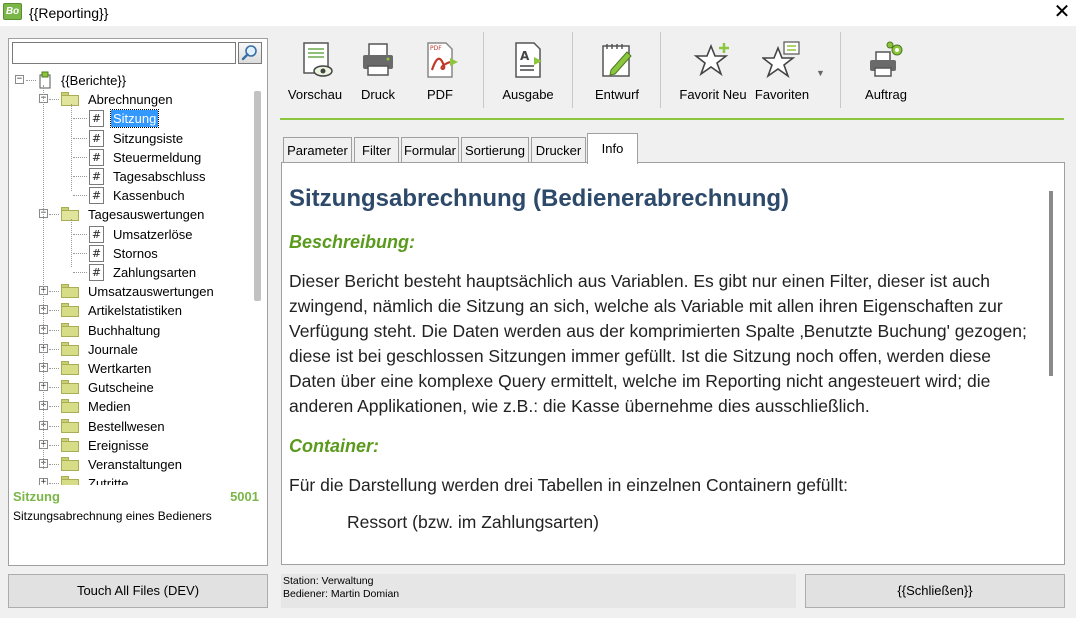  Describe the element at coordinates (129, 138) in the screenshot. I see `tree-report: # Sitzungsiste` at that location.